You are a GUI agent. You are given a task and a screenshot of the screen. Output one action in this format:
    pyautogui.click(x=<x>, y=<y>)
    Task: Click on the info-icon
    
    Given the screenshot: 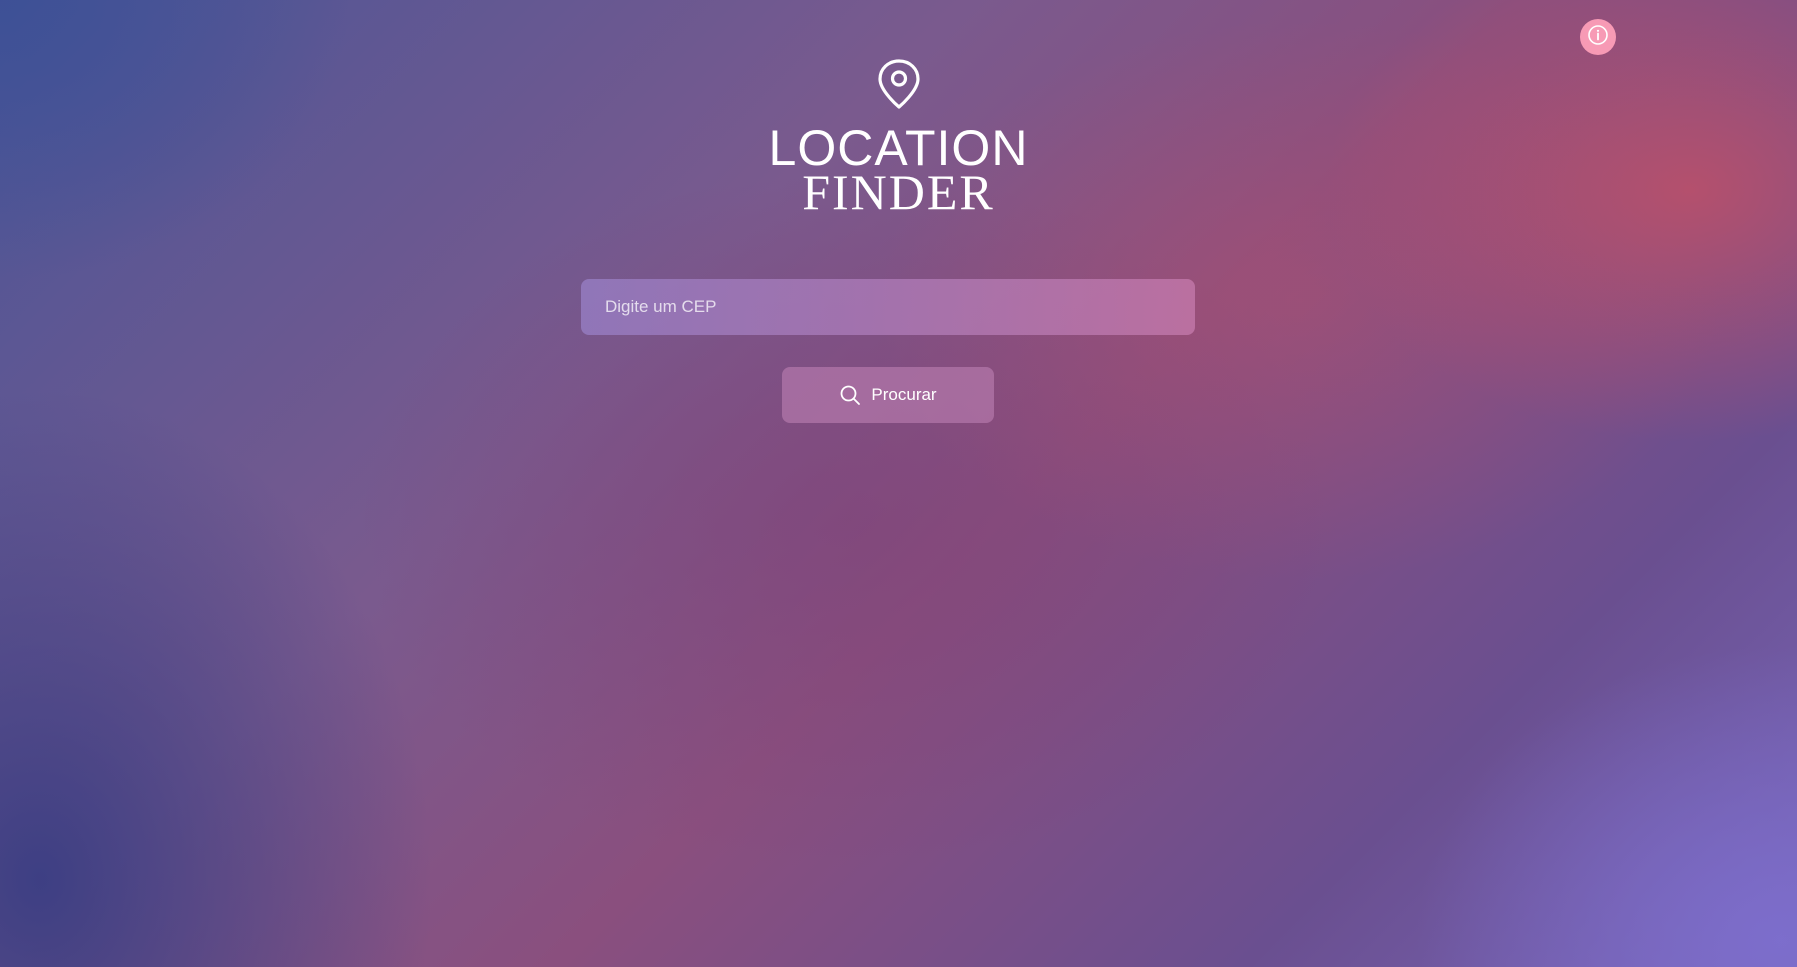 What is the action you would take?
    pyautogui.click(x=1598, y=37)
    